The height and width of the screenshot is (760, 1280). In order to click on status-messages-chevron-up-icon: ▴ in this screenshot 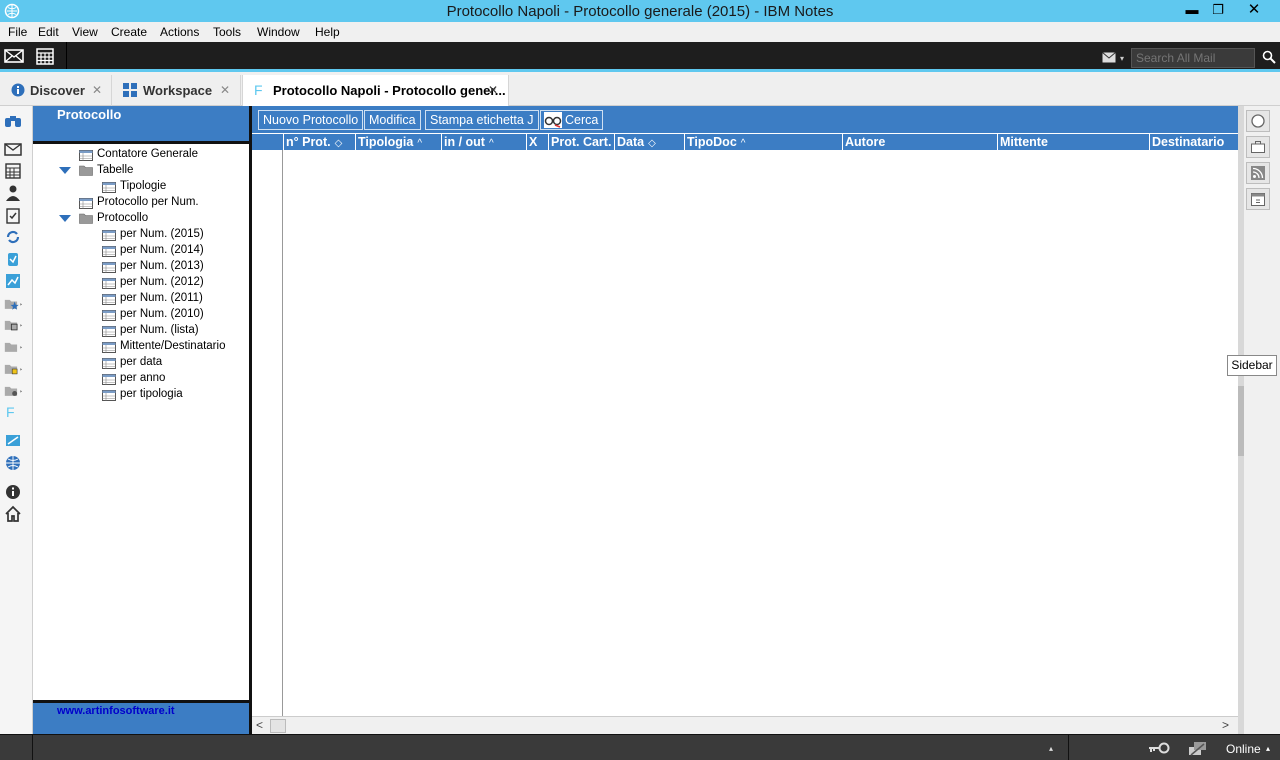, I will do `click(1051, 748)`.